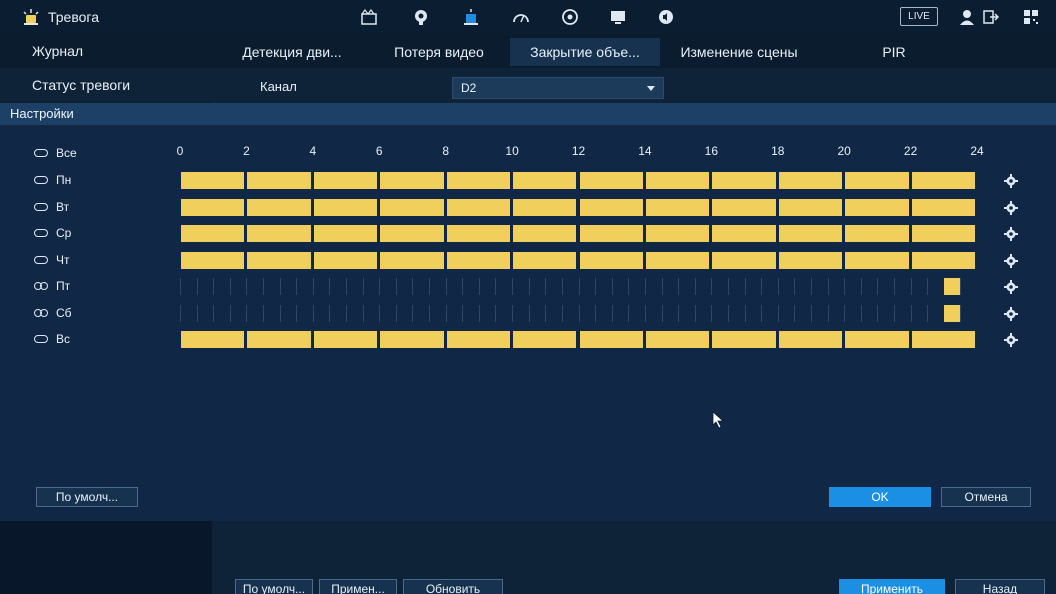 This screenshot has width=1056, height=594. I want to click on disk-icon, so click(570, 17).